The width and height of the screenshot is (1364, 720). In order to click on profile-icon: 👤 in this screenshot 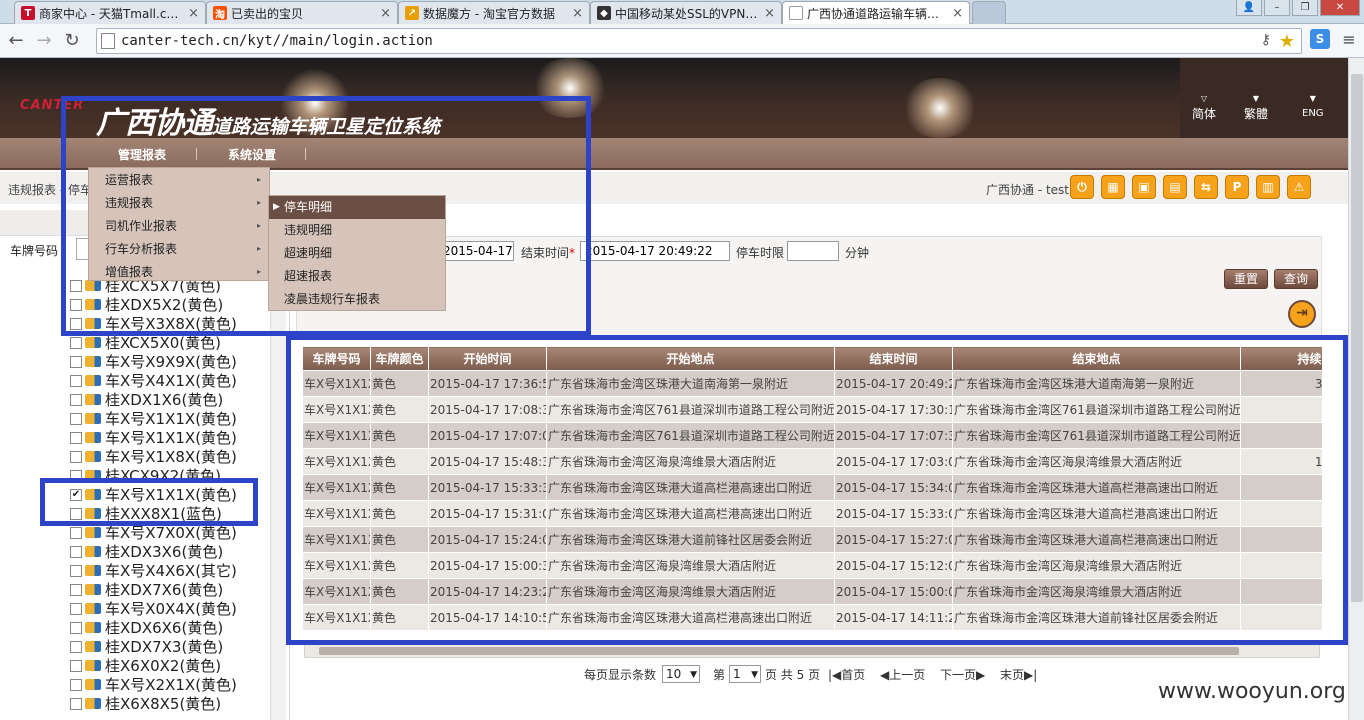, I will do `click(1249, 8)`.